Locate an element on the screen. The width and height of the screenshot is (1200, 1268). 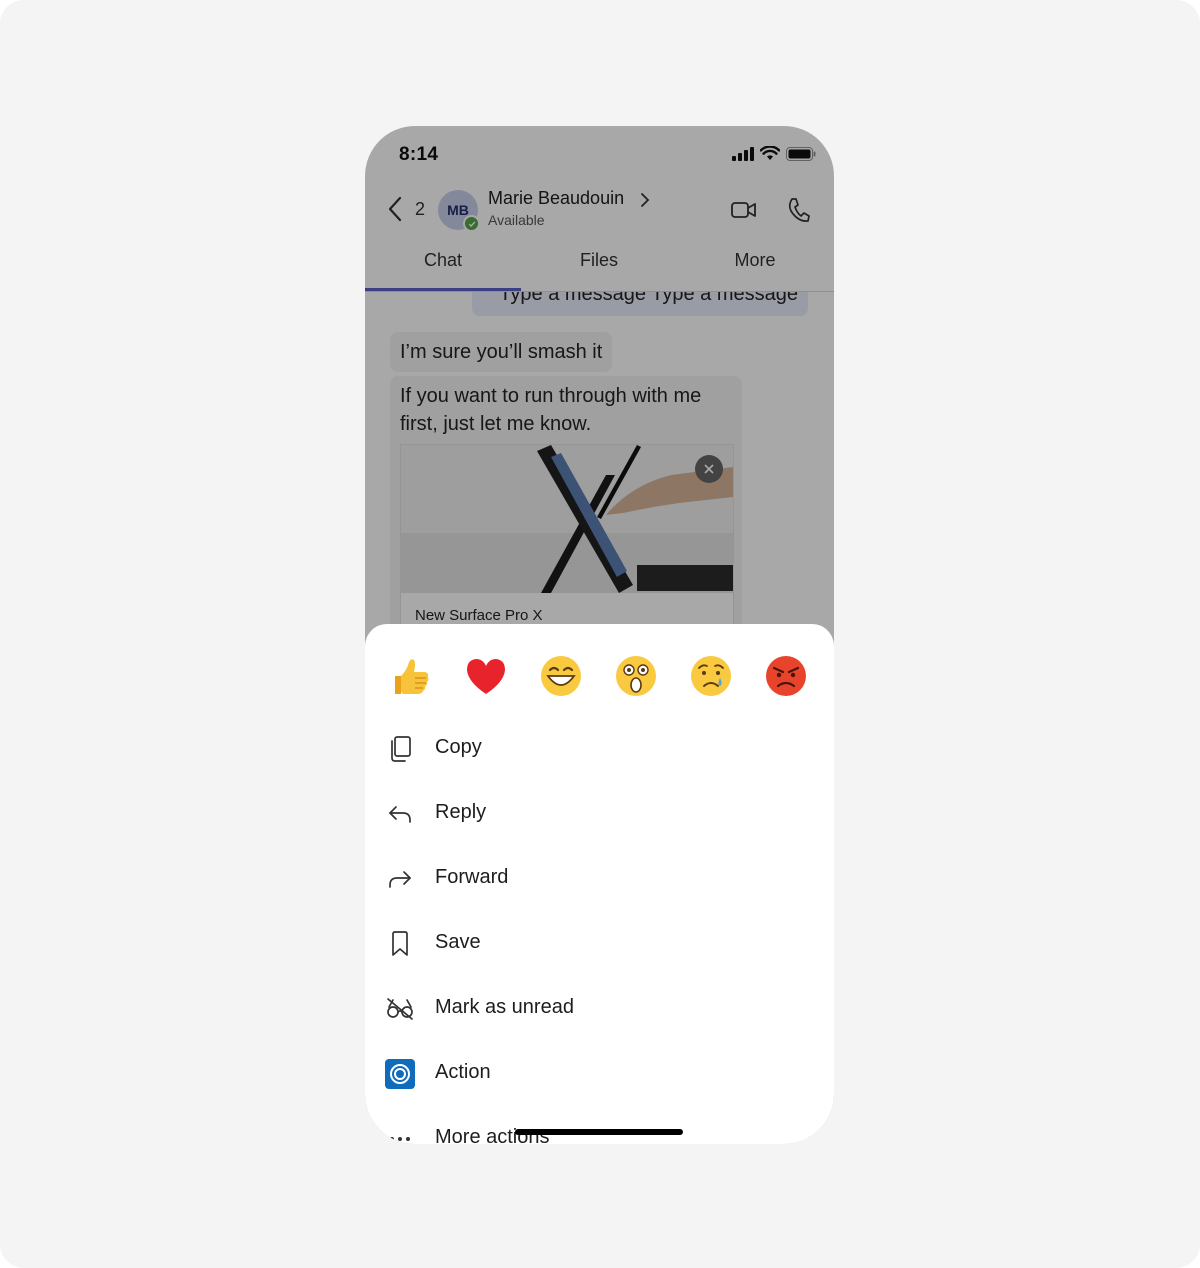
heart-icon is located at coordinates (486, 676).